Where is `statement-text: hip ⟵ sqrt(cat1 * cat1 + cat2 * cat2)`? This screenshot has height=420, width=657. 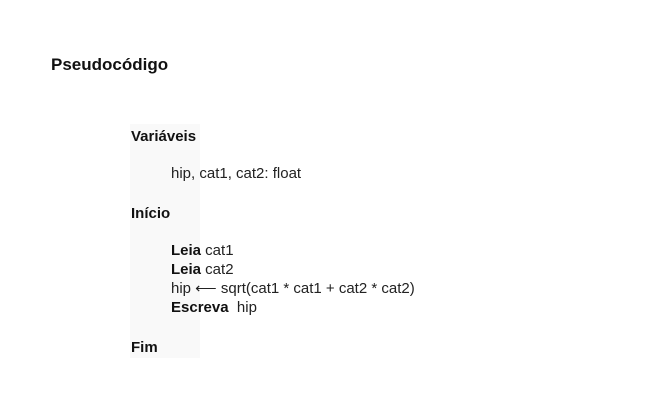
statement-text: hip ⟵ sqrt(cat1 * cat1 + cat2 * cat2) is located at coordinates (293, 288).